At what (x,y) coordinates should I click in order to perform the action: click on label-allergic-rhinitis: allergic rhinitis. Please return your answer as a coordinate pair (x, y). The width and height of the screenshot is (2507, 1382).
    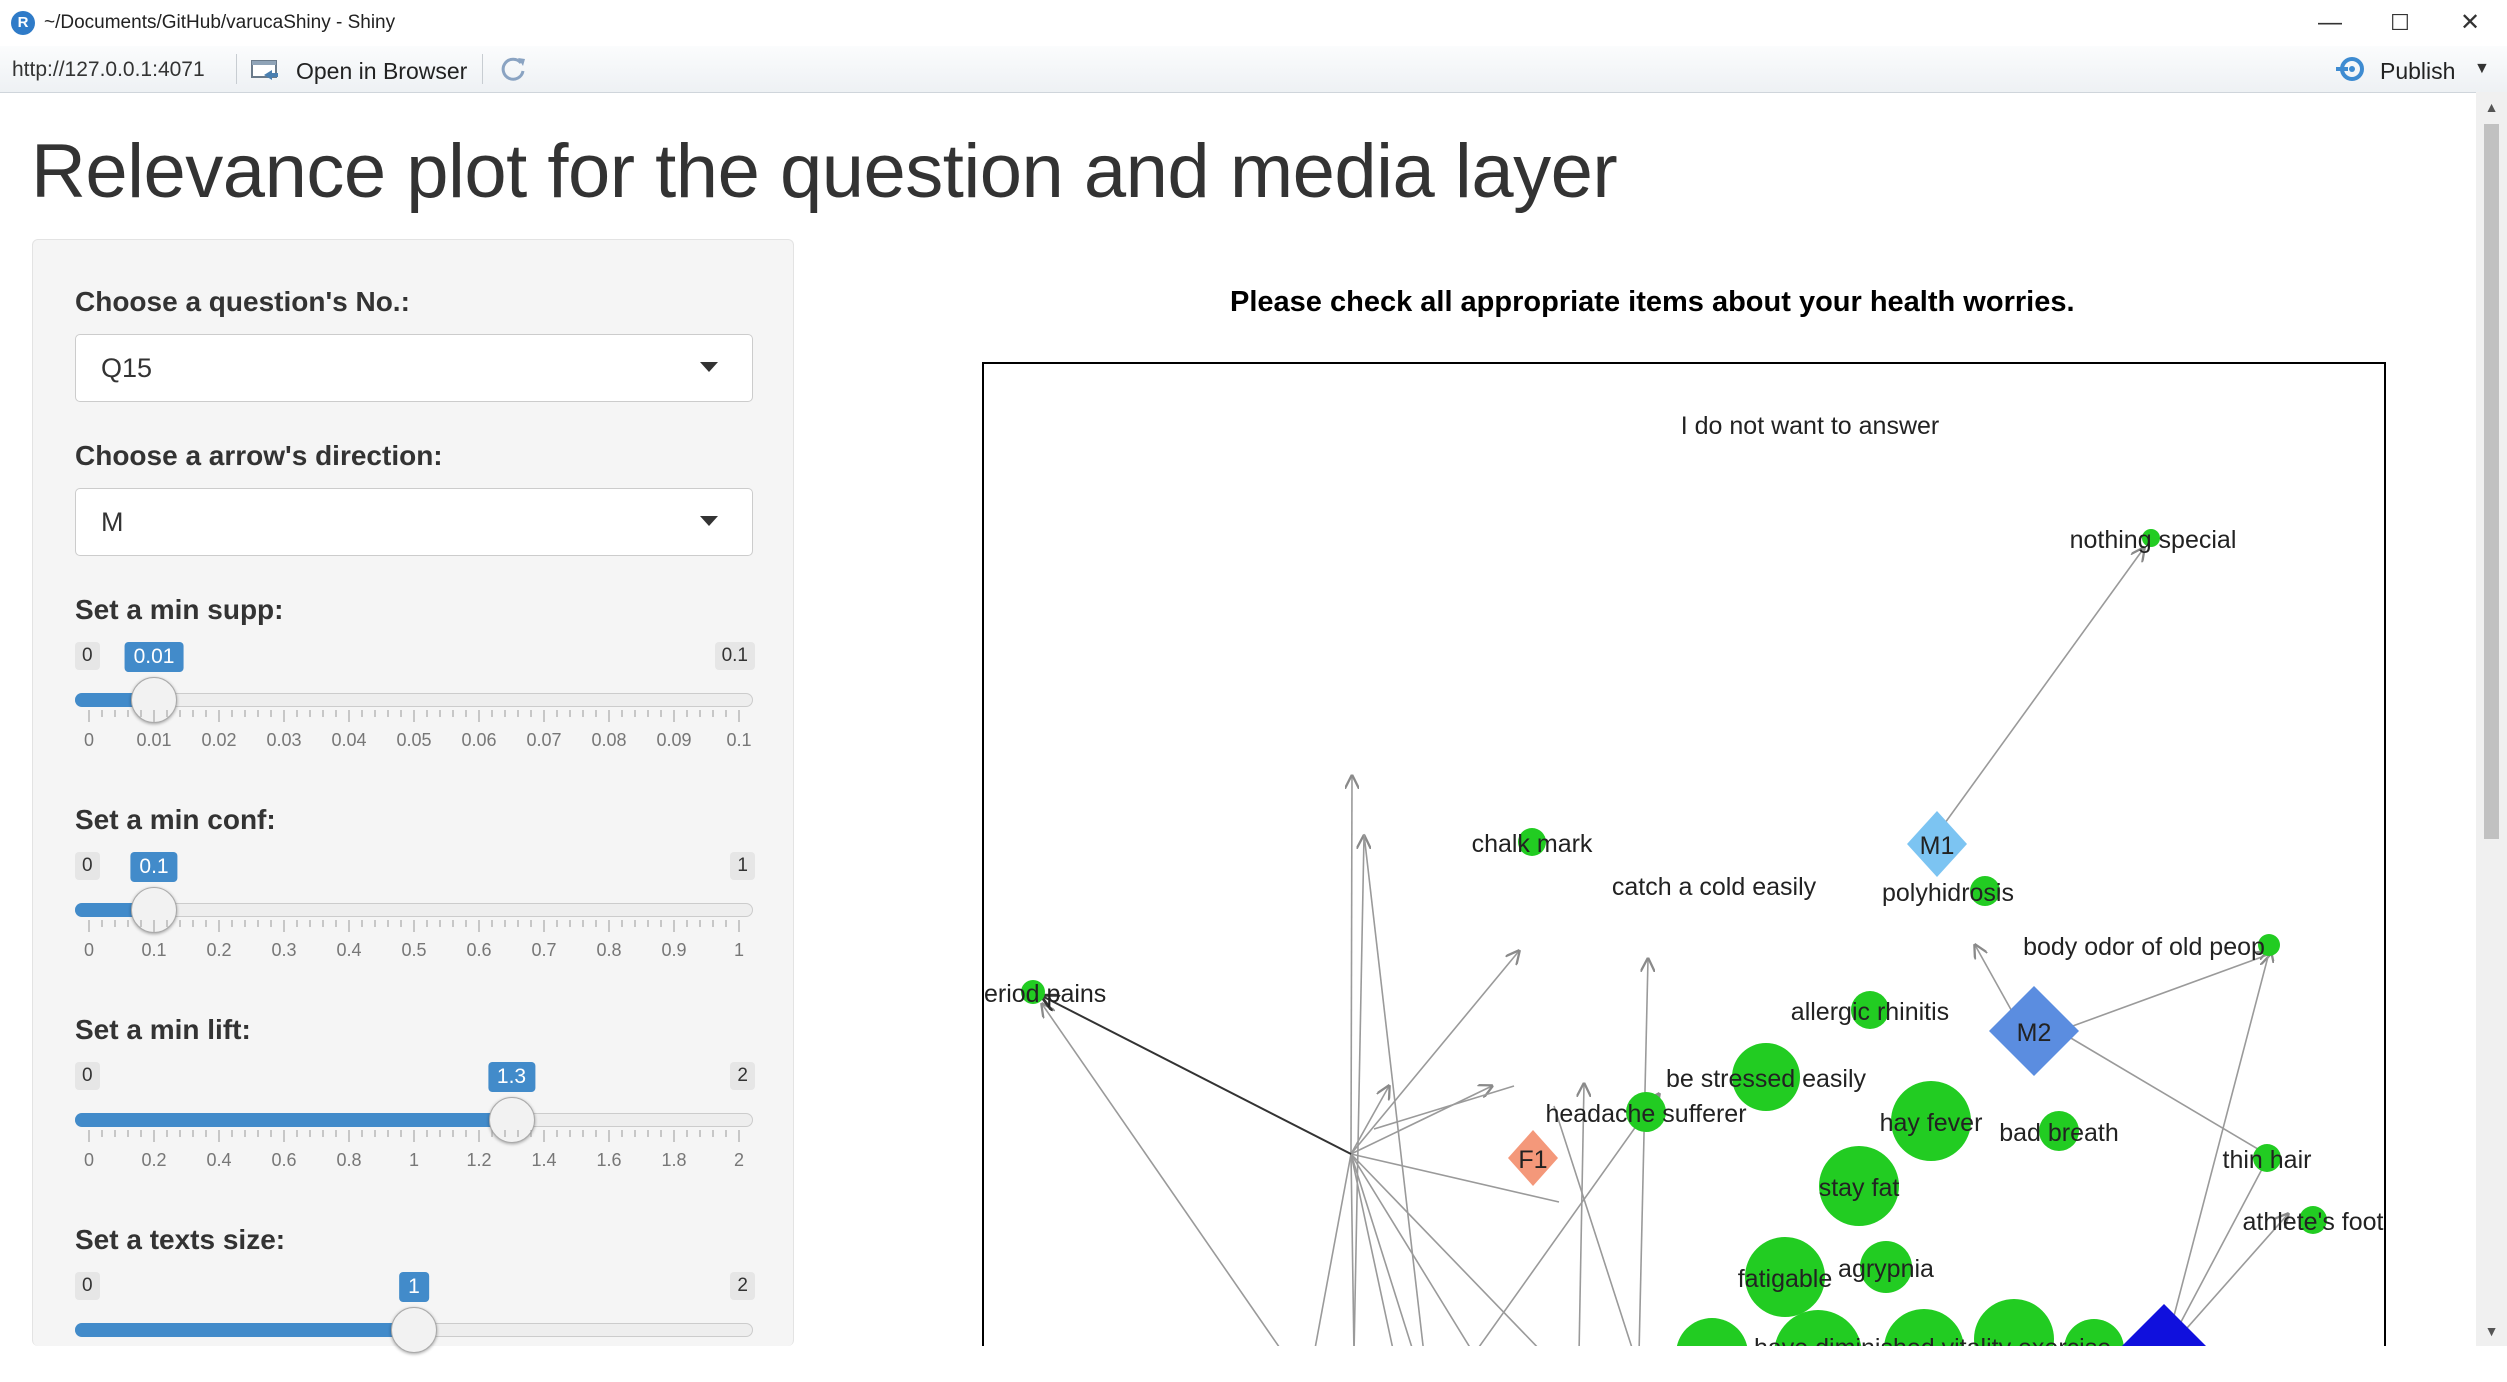
    Looking at the image, I should click on (1870, 1012).